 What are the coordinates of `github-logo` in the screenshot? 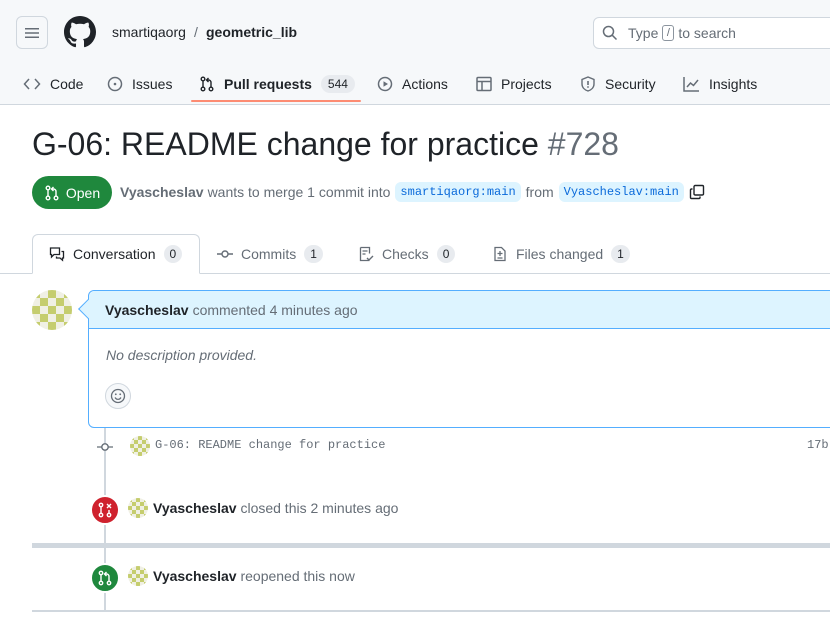 It's located at (80, 32).